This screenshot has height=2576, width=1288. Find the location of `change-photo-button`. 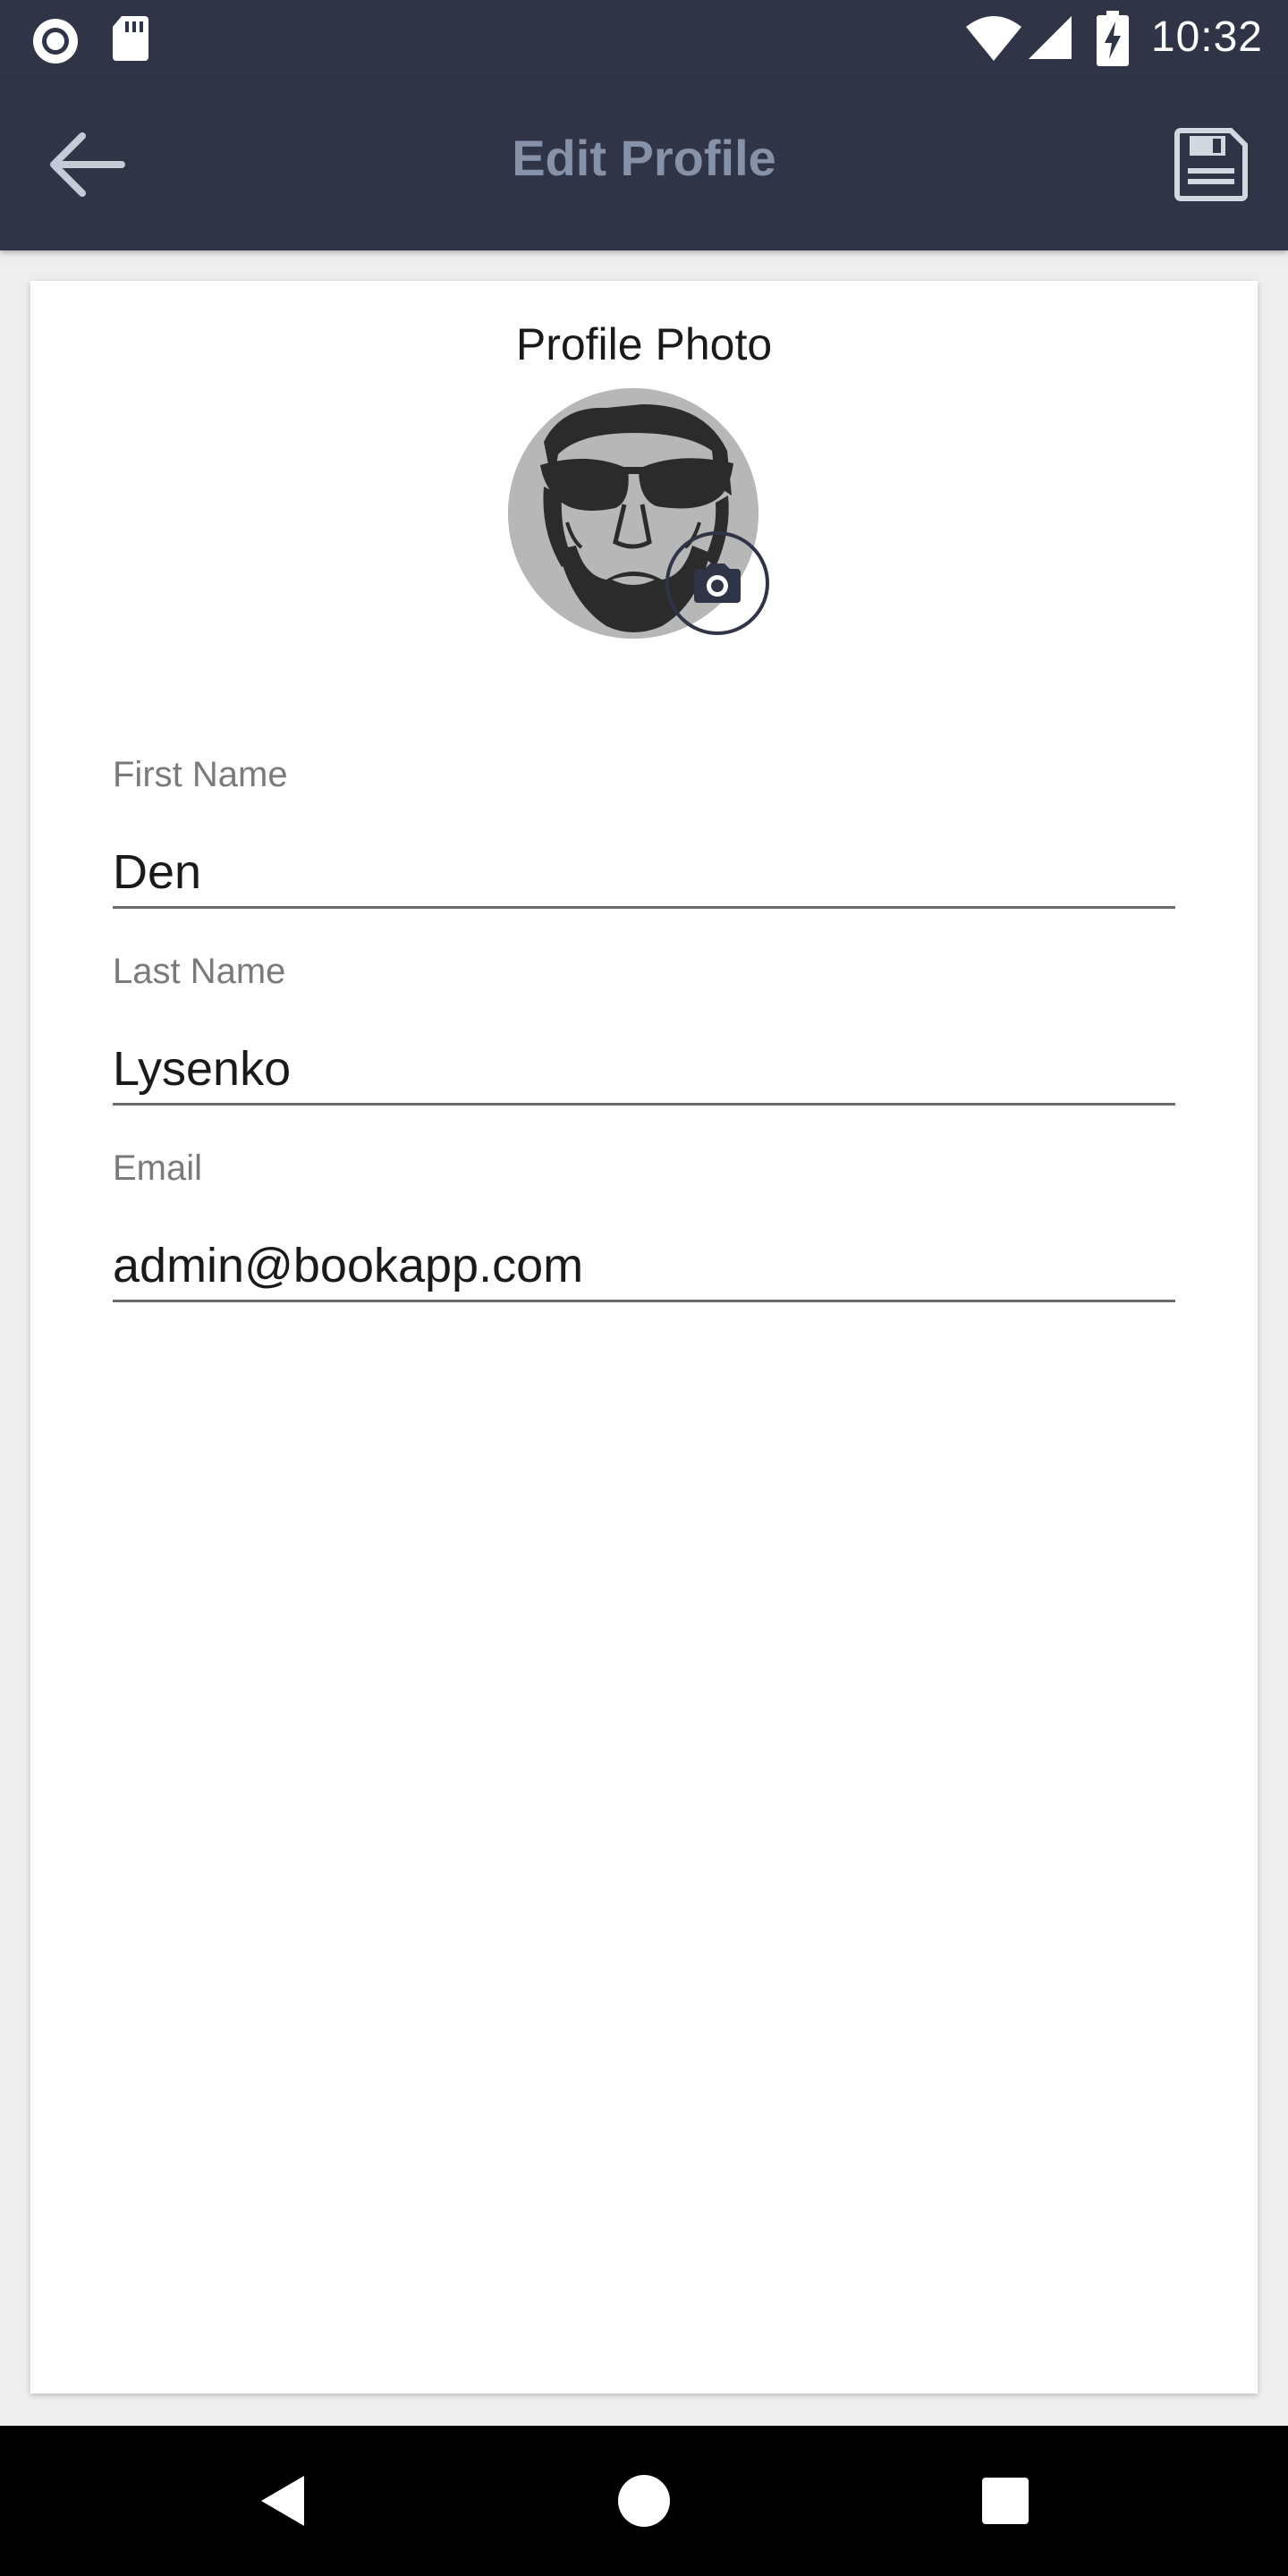

change-photo-button is located at coordinates (717, 583).